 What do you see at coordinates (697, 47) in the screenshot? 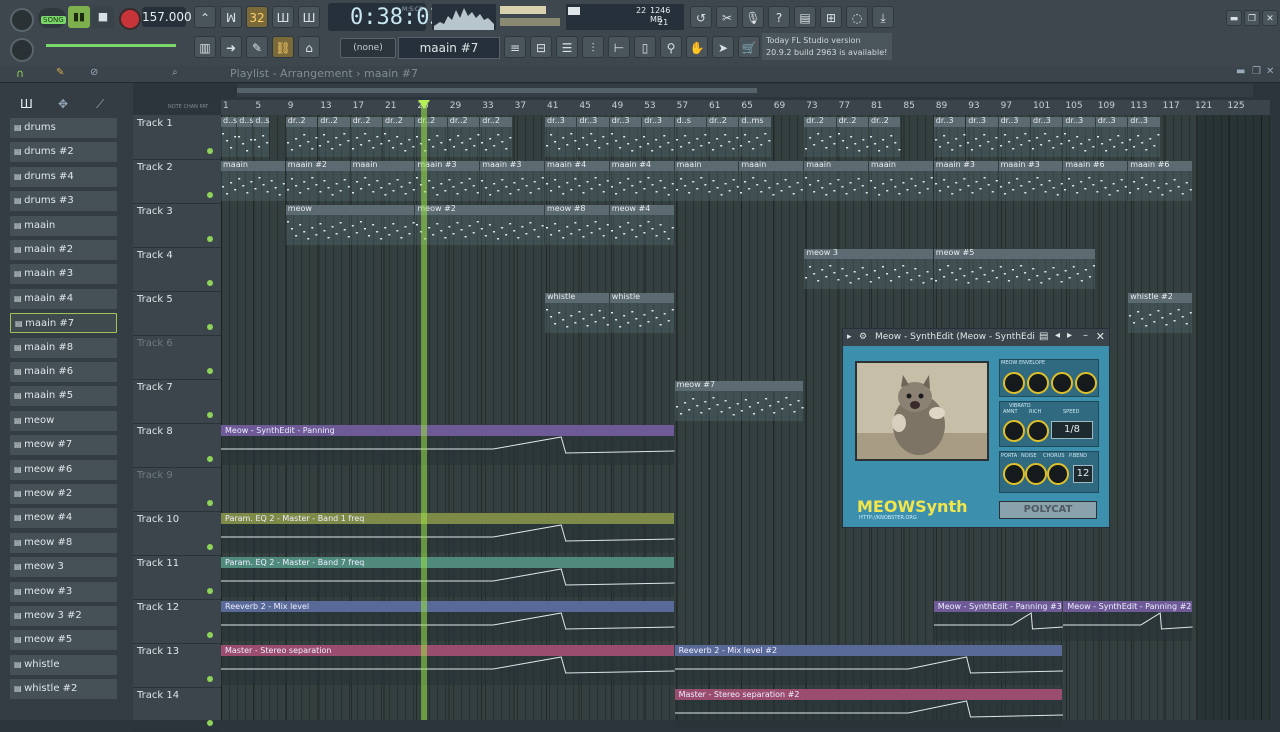
I see `touch-controller-icon: ✋` at bounding box center [697, 47].